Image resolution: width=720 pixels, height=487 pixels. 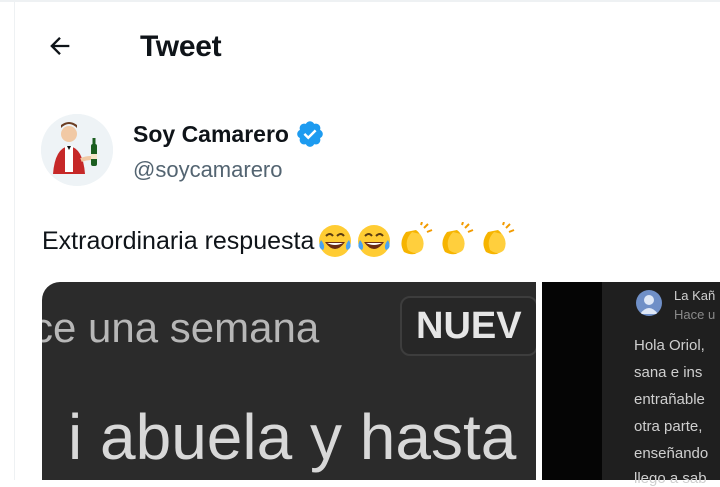 I want to click on media-caption-line2: i abuela y hasta, so click(x=292, y=437).